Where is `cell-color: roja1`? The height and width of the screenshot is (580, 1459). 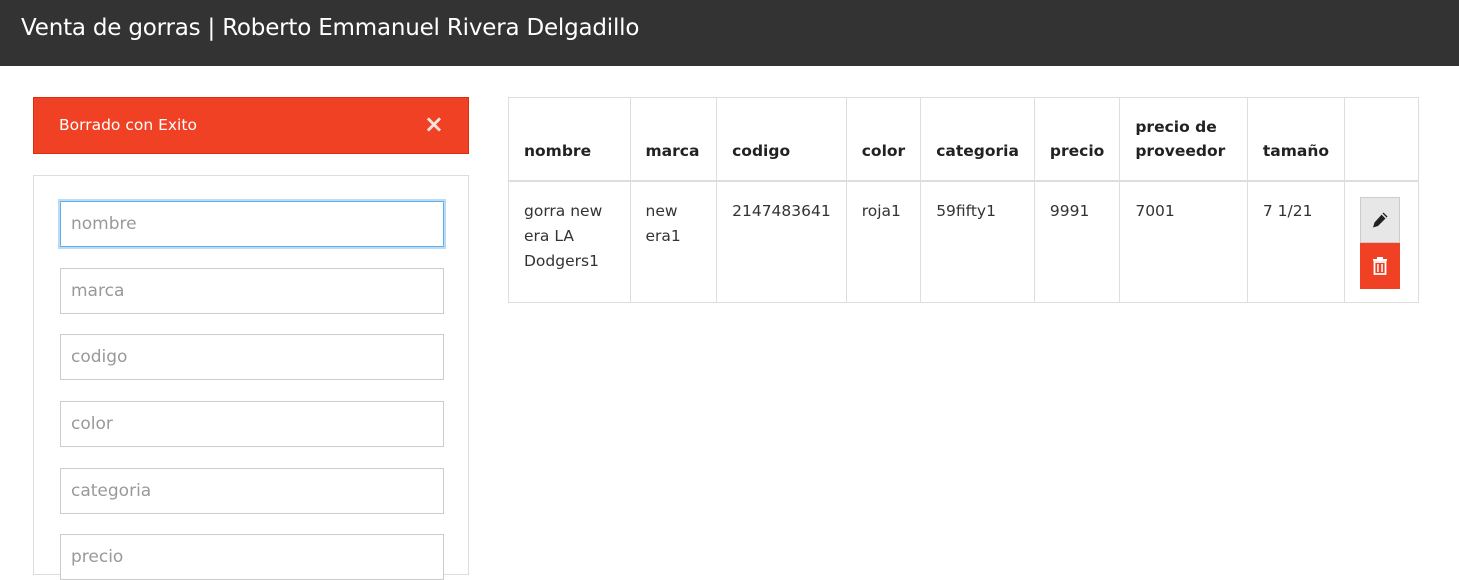 cell-color: roja1 is located at coordinates (883, 241).